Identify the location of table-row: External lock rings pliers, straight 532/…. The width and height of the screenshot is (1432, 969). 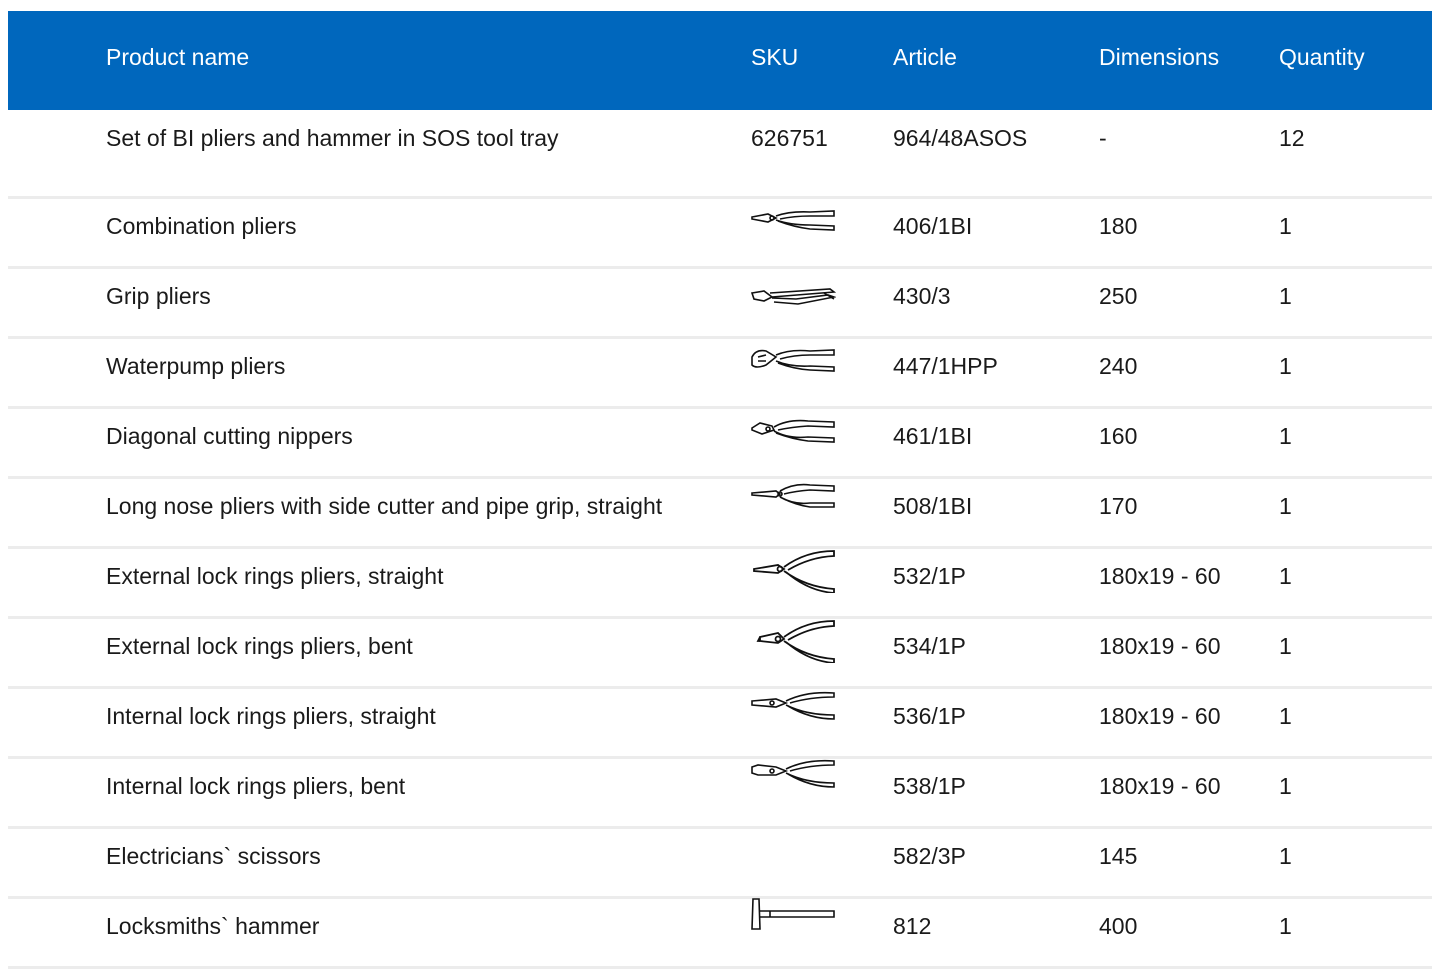
(720, 584).